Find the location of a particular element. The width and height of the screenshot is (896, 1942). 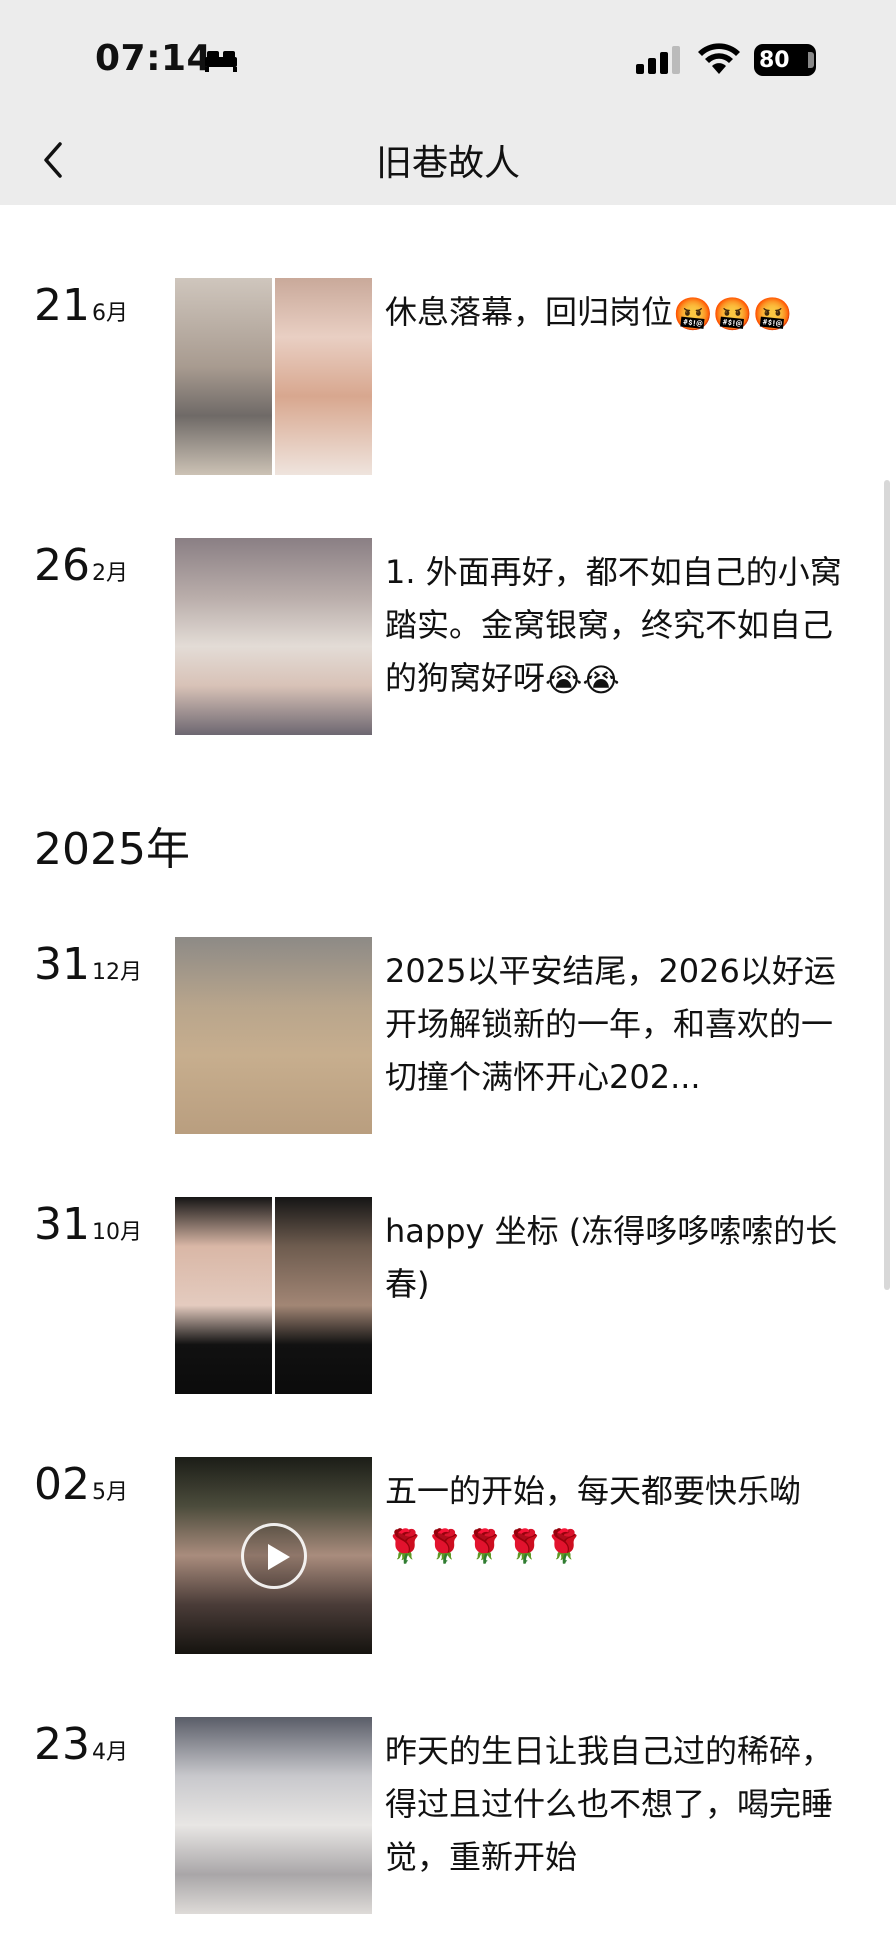

emoji-group: 🌹🌹🌹🌹🌹 is located at coordinates (485, 1545).